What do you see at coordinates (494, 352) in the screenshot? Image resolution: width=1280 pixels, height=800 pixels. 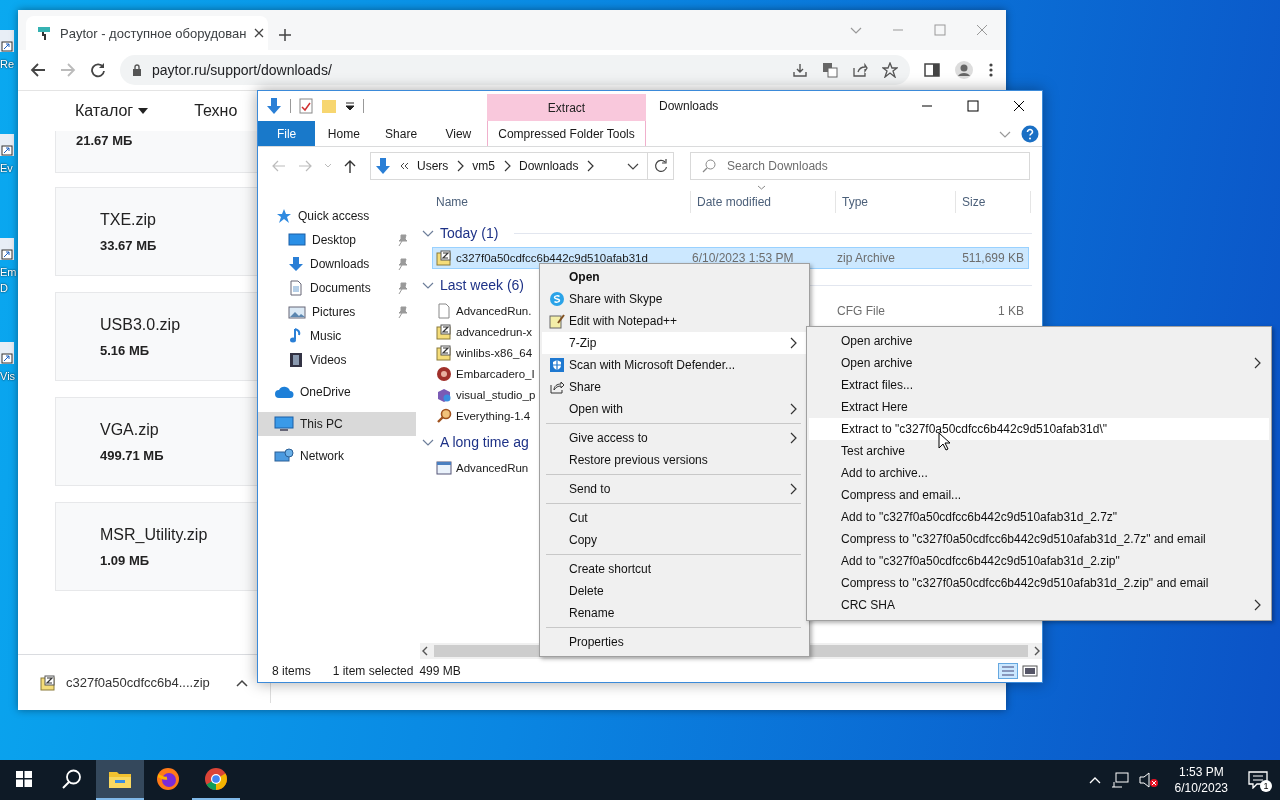 I see `file-name: winlibs-x86_64` at bounding box center [494, 352].